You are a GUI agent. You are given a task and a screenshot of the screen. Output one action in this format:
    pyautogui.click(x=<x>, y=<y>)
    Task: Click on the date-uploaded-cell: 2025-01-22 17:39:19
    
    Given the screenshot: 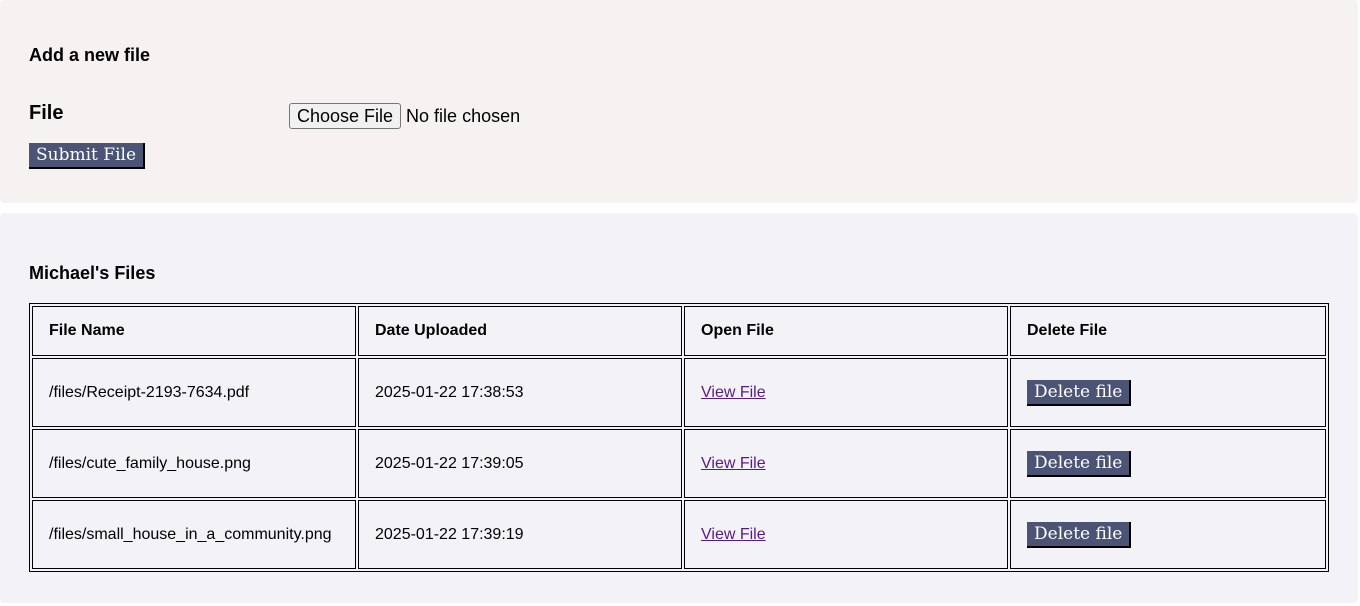 What is the action you would take?
    pyautogui.click(x=520, y=534)
    